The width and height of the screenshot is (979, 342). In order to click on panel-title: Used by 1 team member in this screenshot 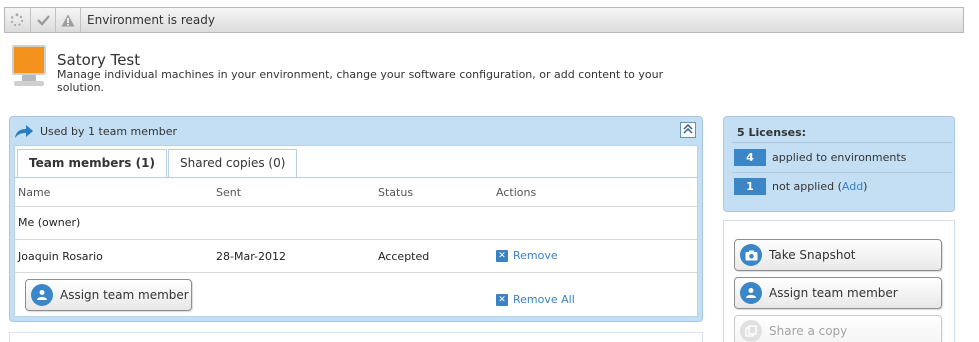, I will do `click(109, 131)`.